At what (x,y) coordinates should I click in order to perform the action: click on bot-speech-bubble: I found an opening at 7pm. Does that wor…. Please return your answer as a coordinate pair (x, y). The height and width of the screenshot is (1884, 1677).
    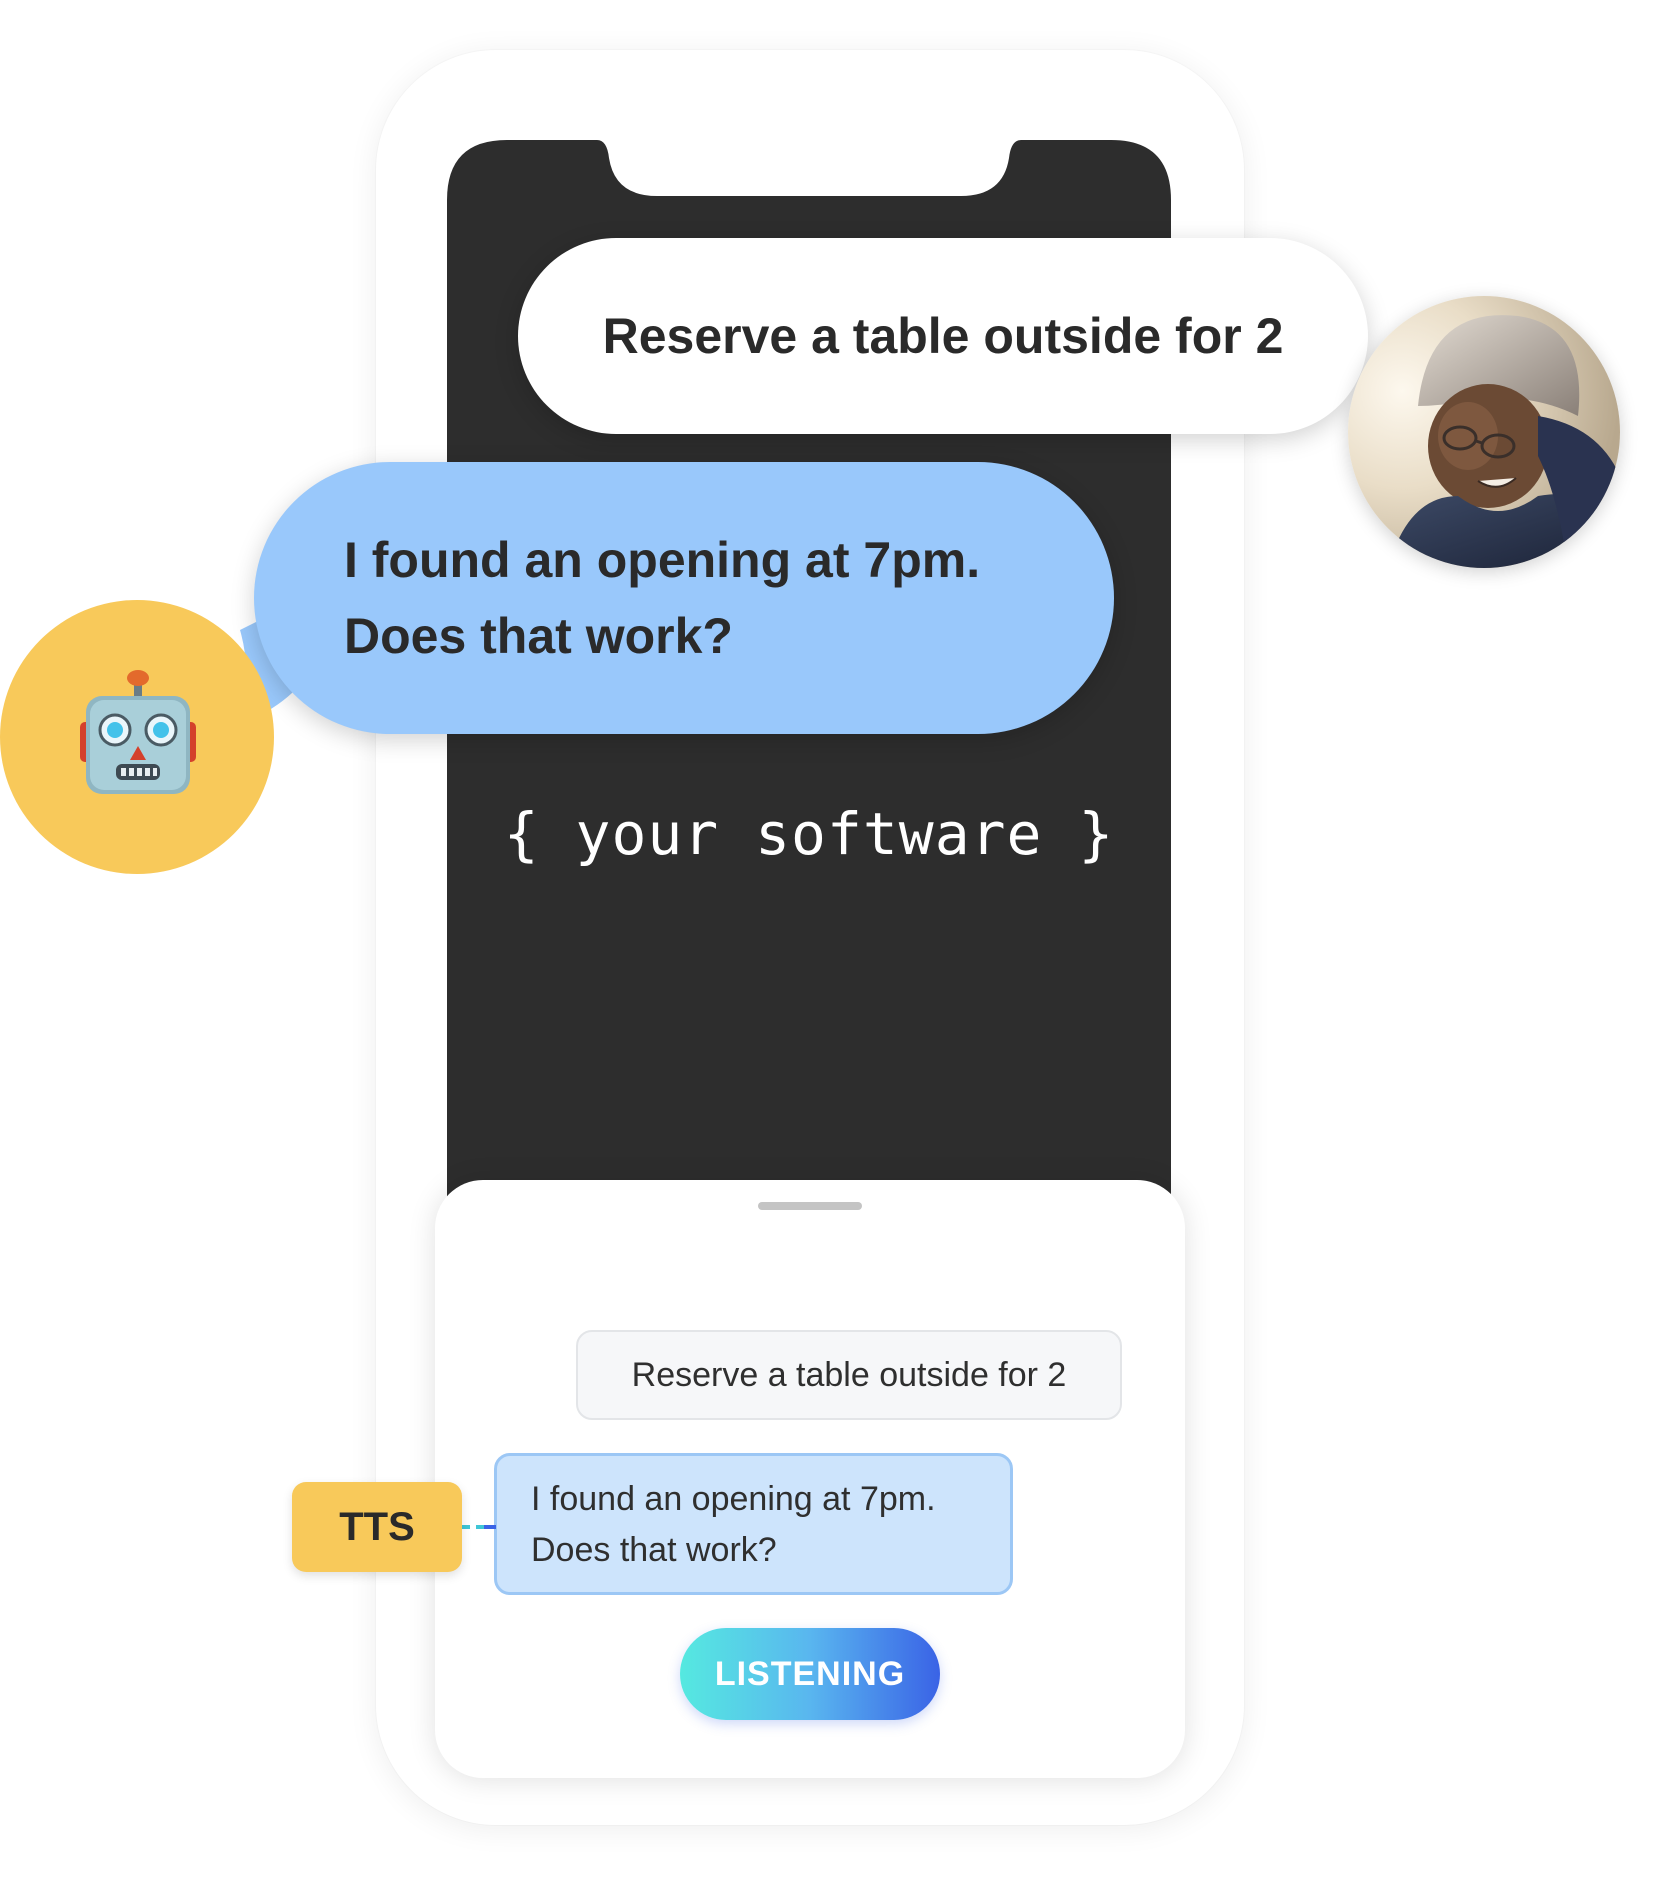
    Looking at the image, I should click on (684, 598).